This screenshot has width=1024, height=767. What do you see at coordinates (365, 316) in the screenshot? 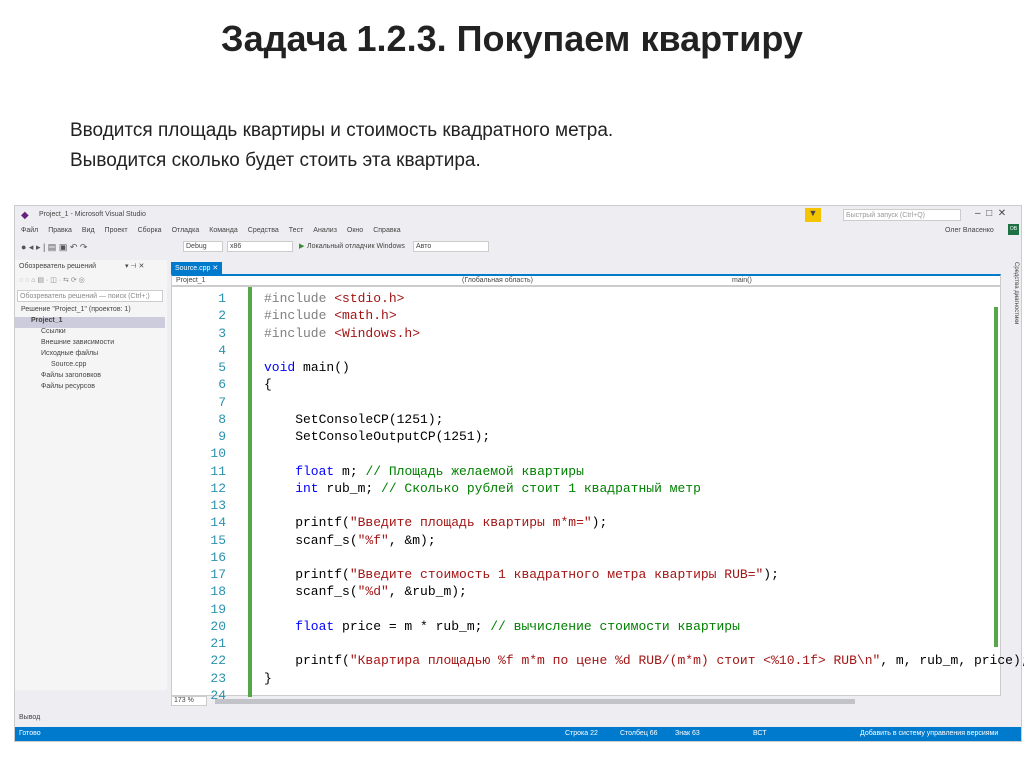
I see `code-token: <math.h>` at bounding box center [365, 316].